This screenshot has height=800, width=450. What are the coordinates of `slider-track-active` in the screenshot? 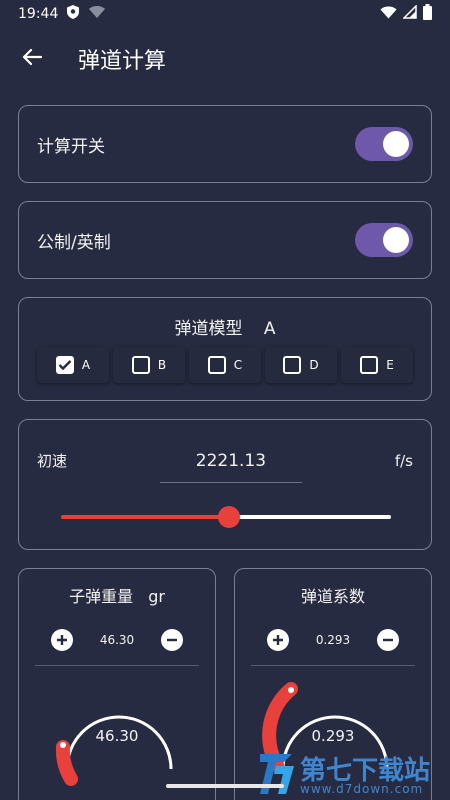 It's located at (145, 517).